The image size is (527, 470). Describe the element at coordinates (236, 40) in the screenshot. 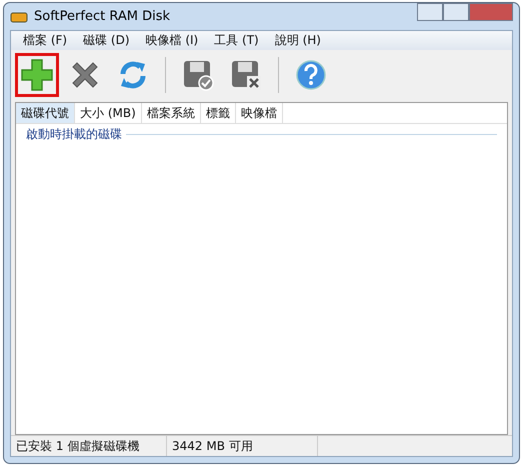

I see `menu-item: 工具 (T)` at that location.